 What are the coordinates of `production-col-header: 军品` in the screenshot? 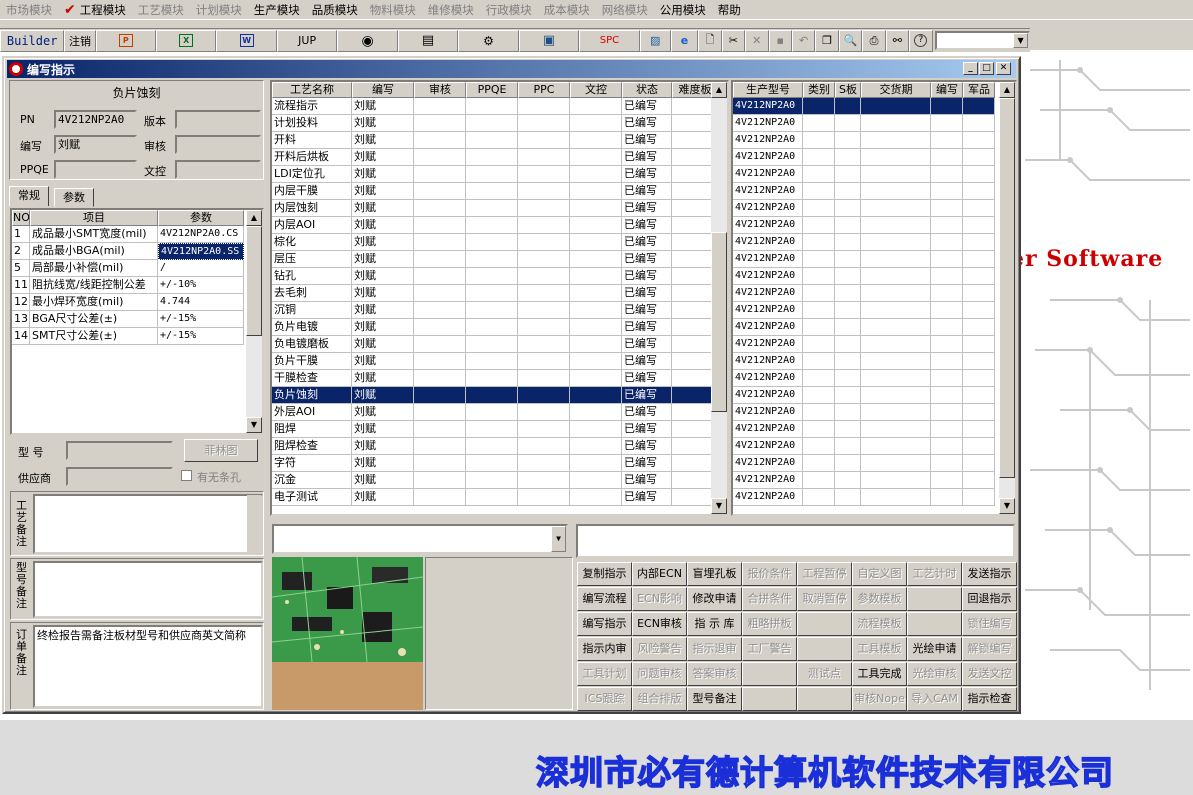 It's located at (979, 90).